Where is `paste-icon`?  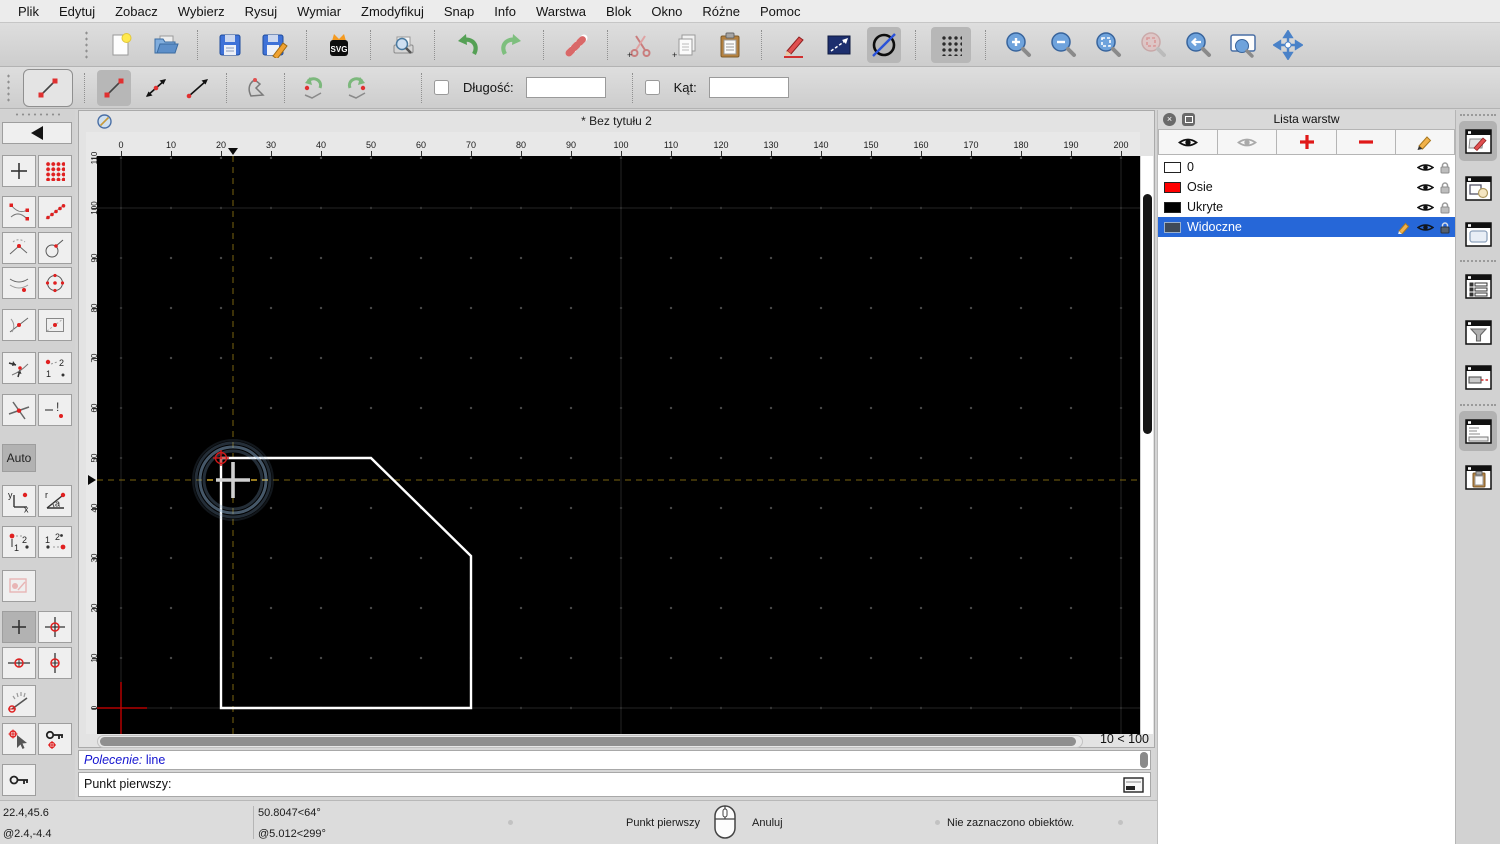
paste-icon is located at coordinates (730, 45).